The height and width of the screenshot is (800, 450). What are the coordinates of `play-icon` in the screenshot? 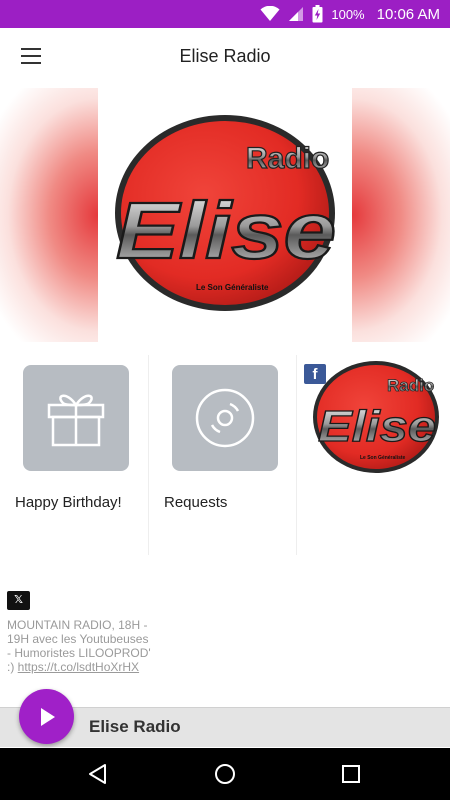 It's located at (47, 716).